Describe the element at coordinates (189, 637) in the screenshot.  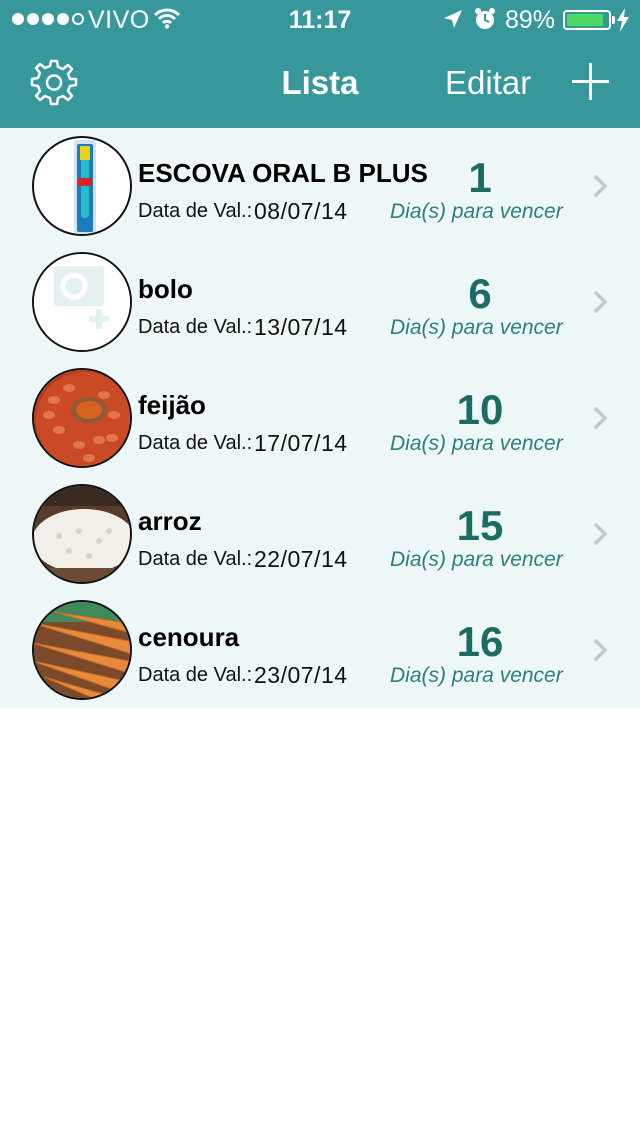
I see `item-name: cenoura` at that location.